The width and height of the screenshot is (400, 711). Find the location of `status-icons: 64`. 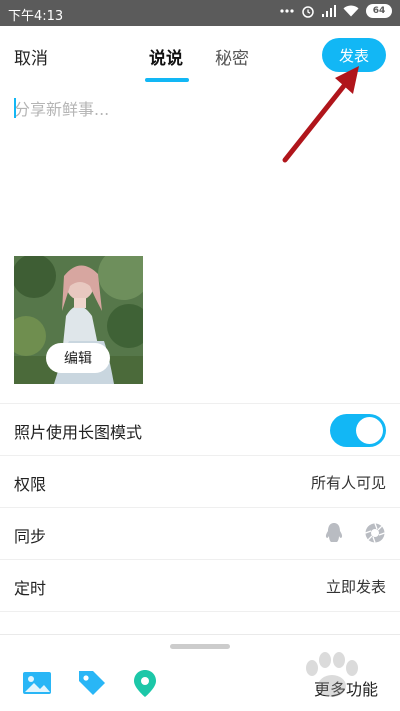

status-icons: 64 is located at coordinates (336, 11).